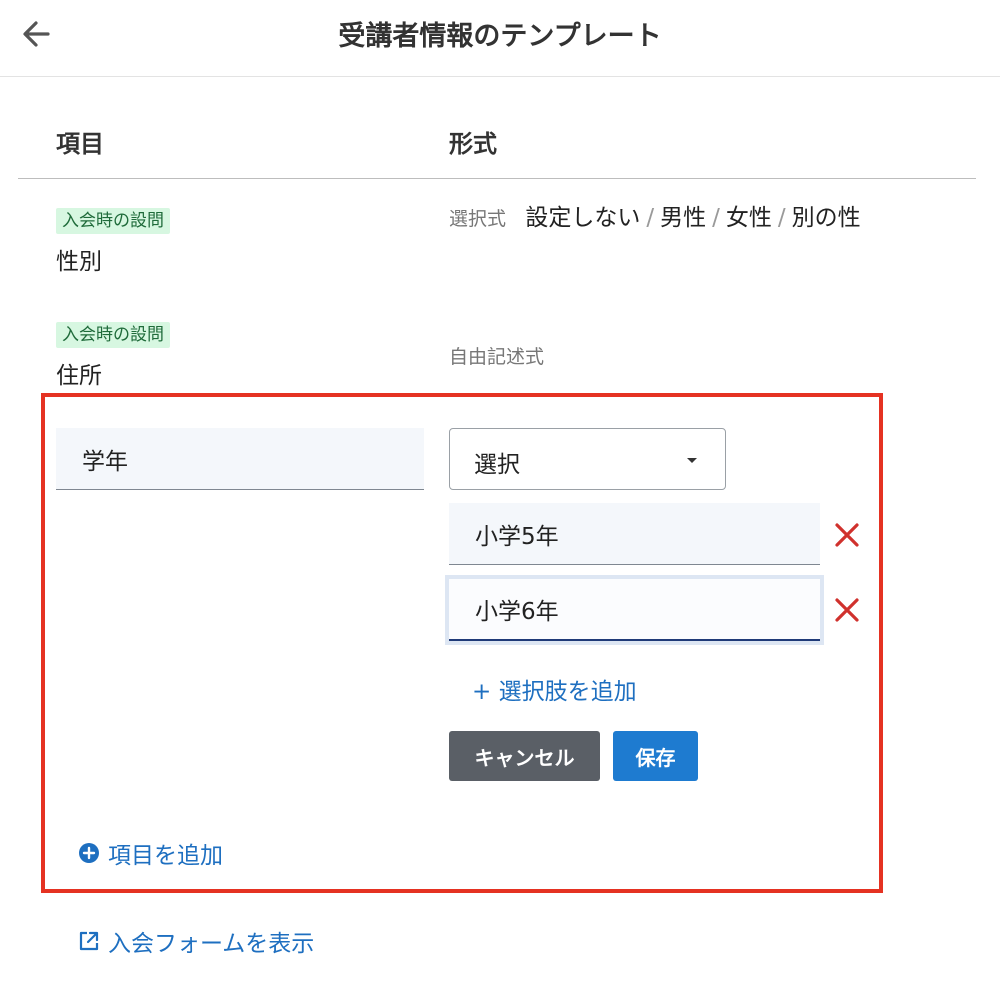 The width and height of the screenshot is (1000, 1000). Describe the element at coordinates (497, 357) in the screenshot. I see `format-label: 自由記述式` at that location.